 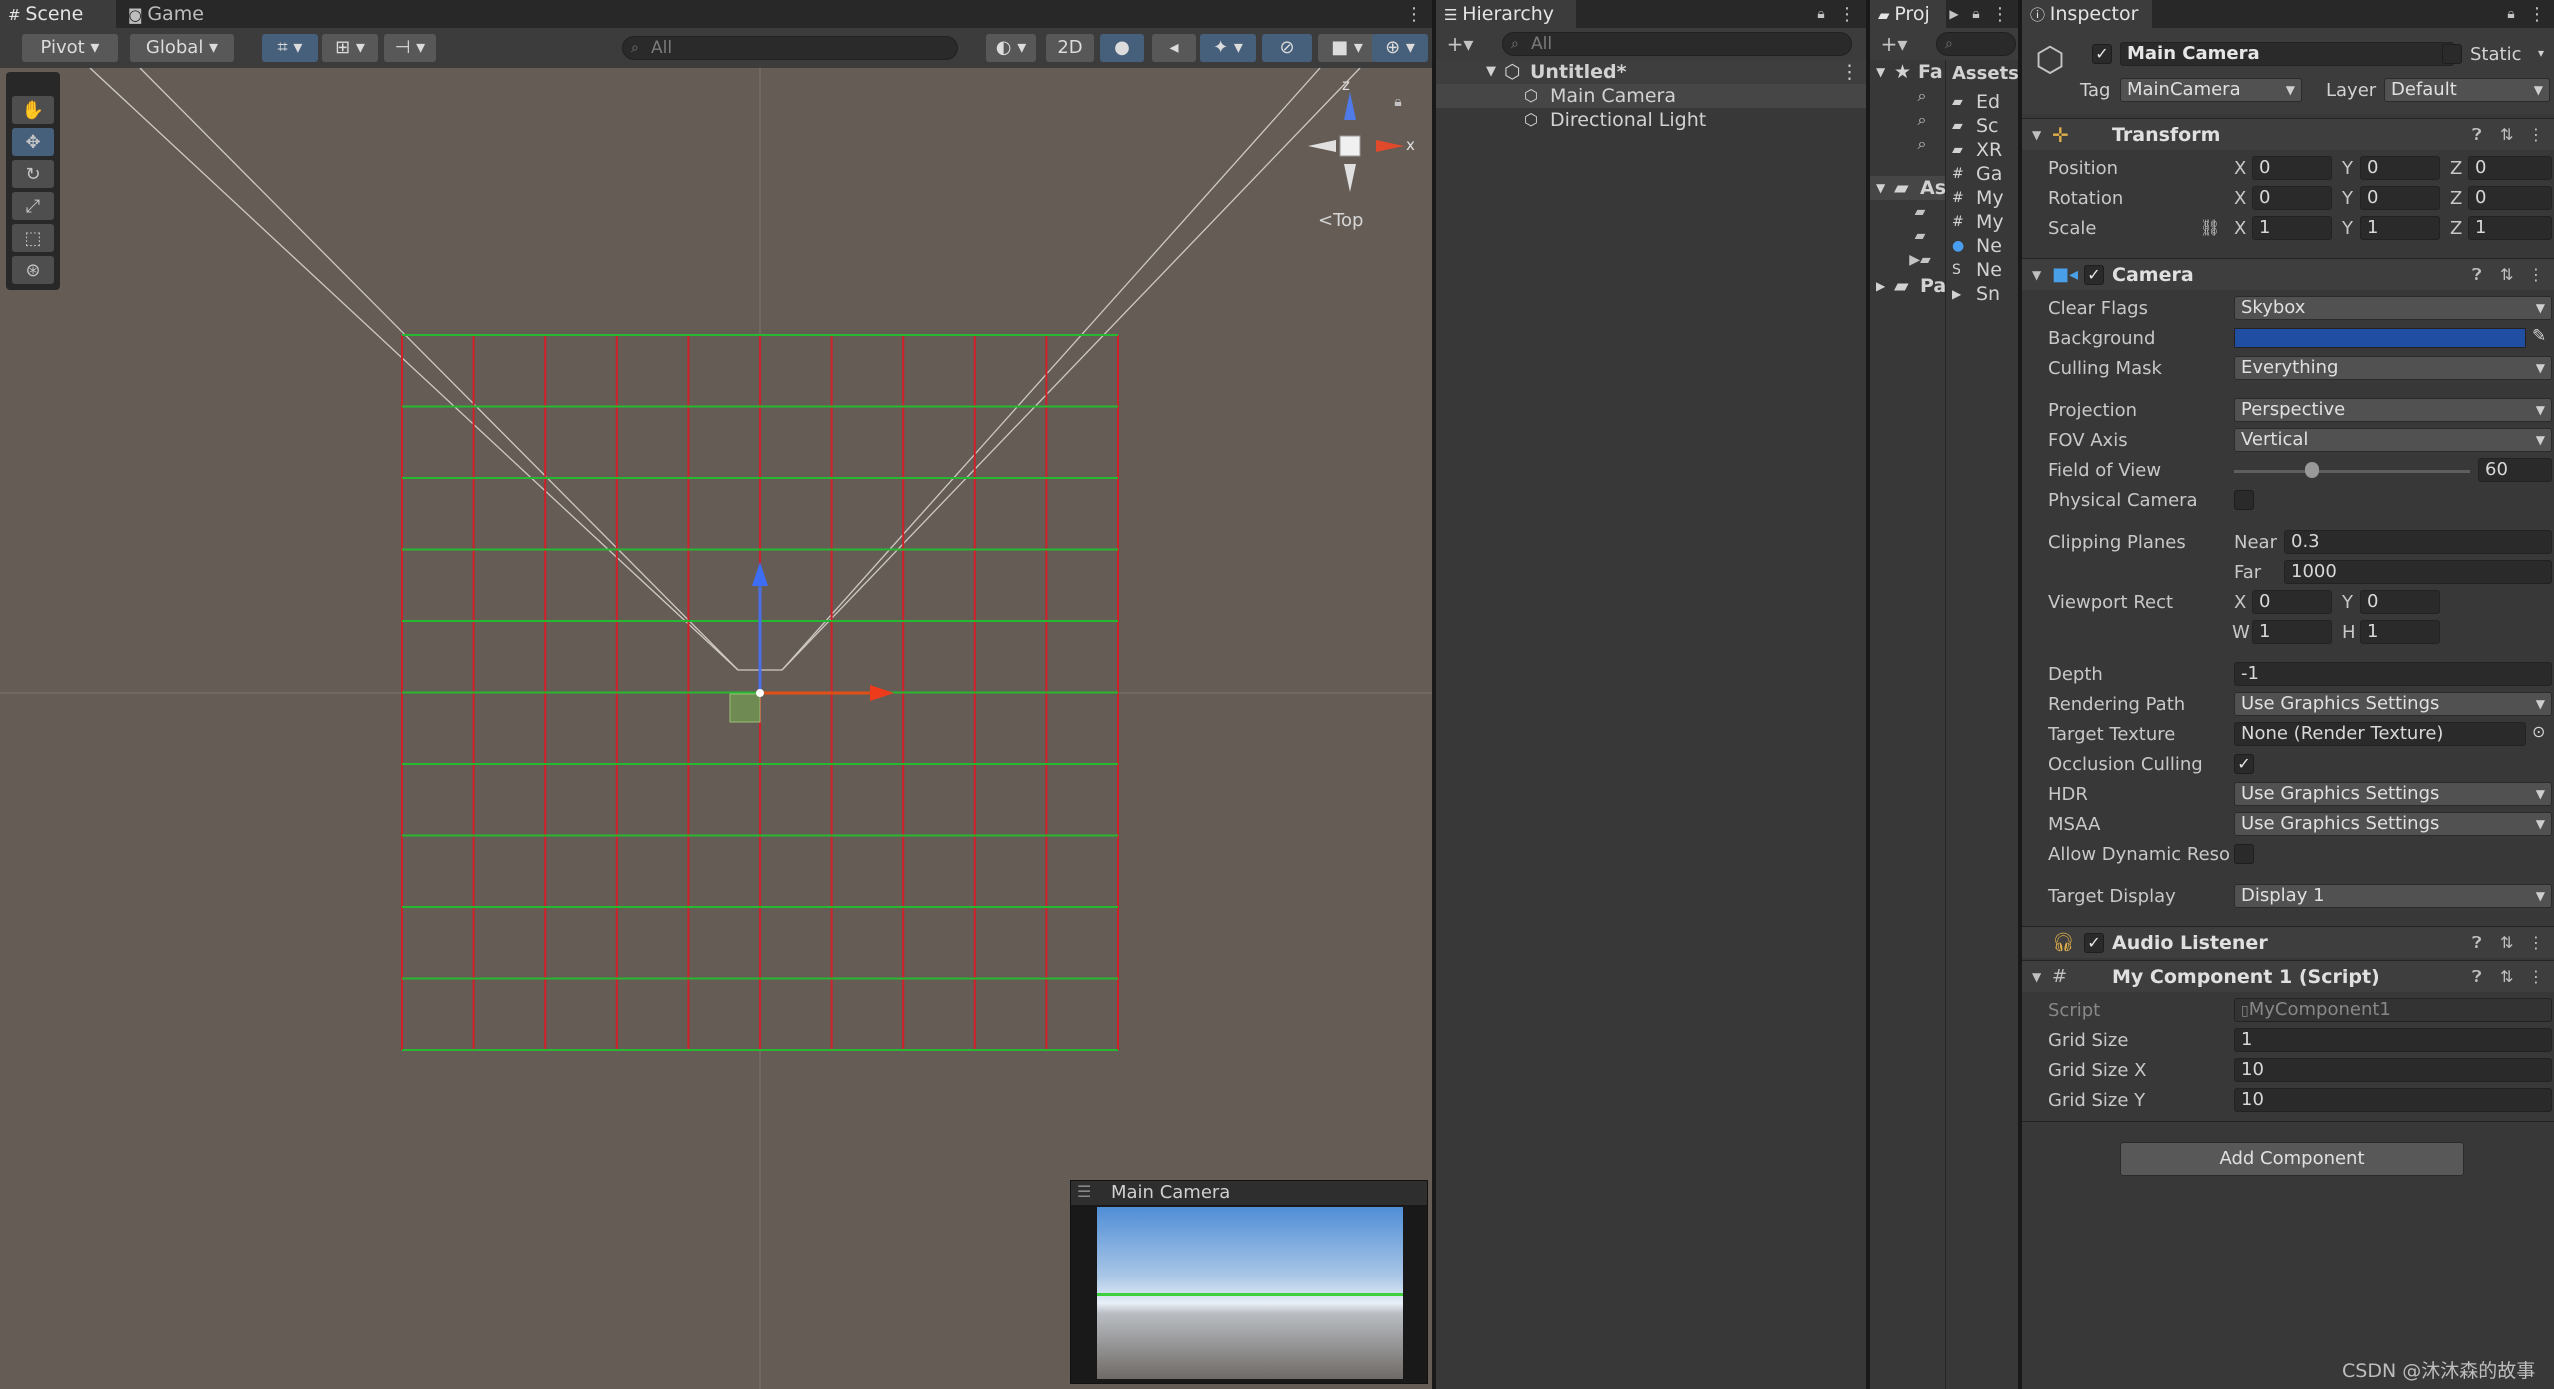 What do you see at coordinates (2292, 602) in the screenshot?
I see `viewport-x-field: 0` at bounding box center [2292, 602].